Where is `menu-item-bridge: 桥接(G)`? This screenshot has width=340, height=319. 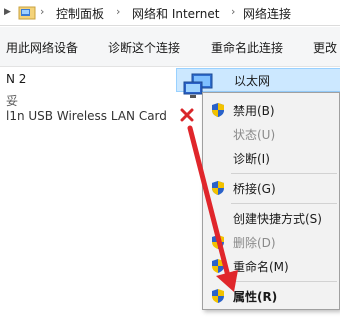
menu-item-bridge: 桥接(G) is located at coordinates (271, 188).